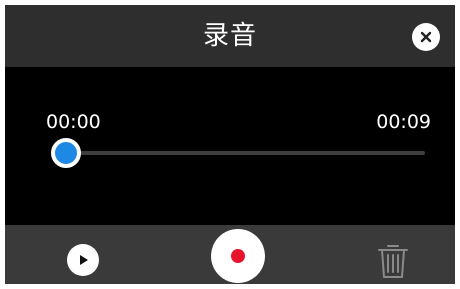 Image resolution: width=460 pixels, height=289 pixels. I want to click on delete-button, so click(393, 261).